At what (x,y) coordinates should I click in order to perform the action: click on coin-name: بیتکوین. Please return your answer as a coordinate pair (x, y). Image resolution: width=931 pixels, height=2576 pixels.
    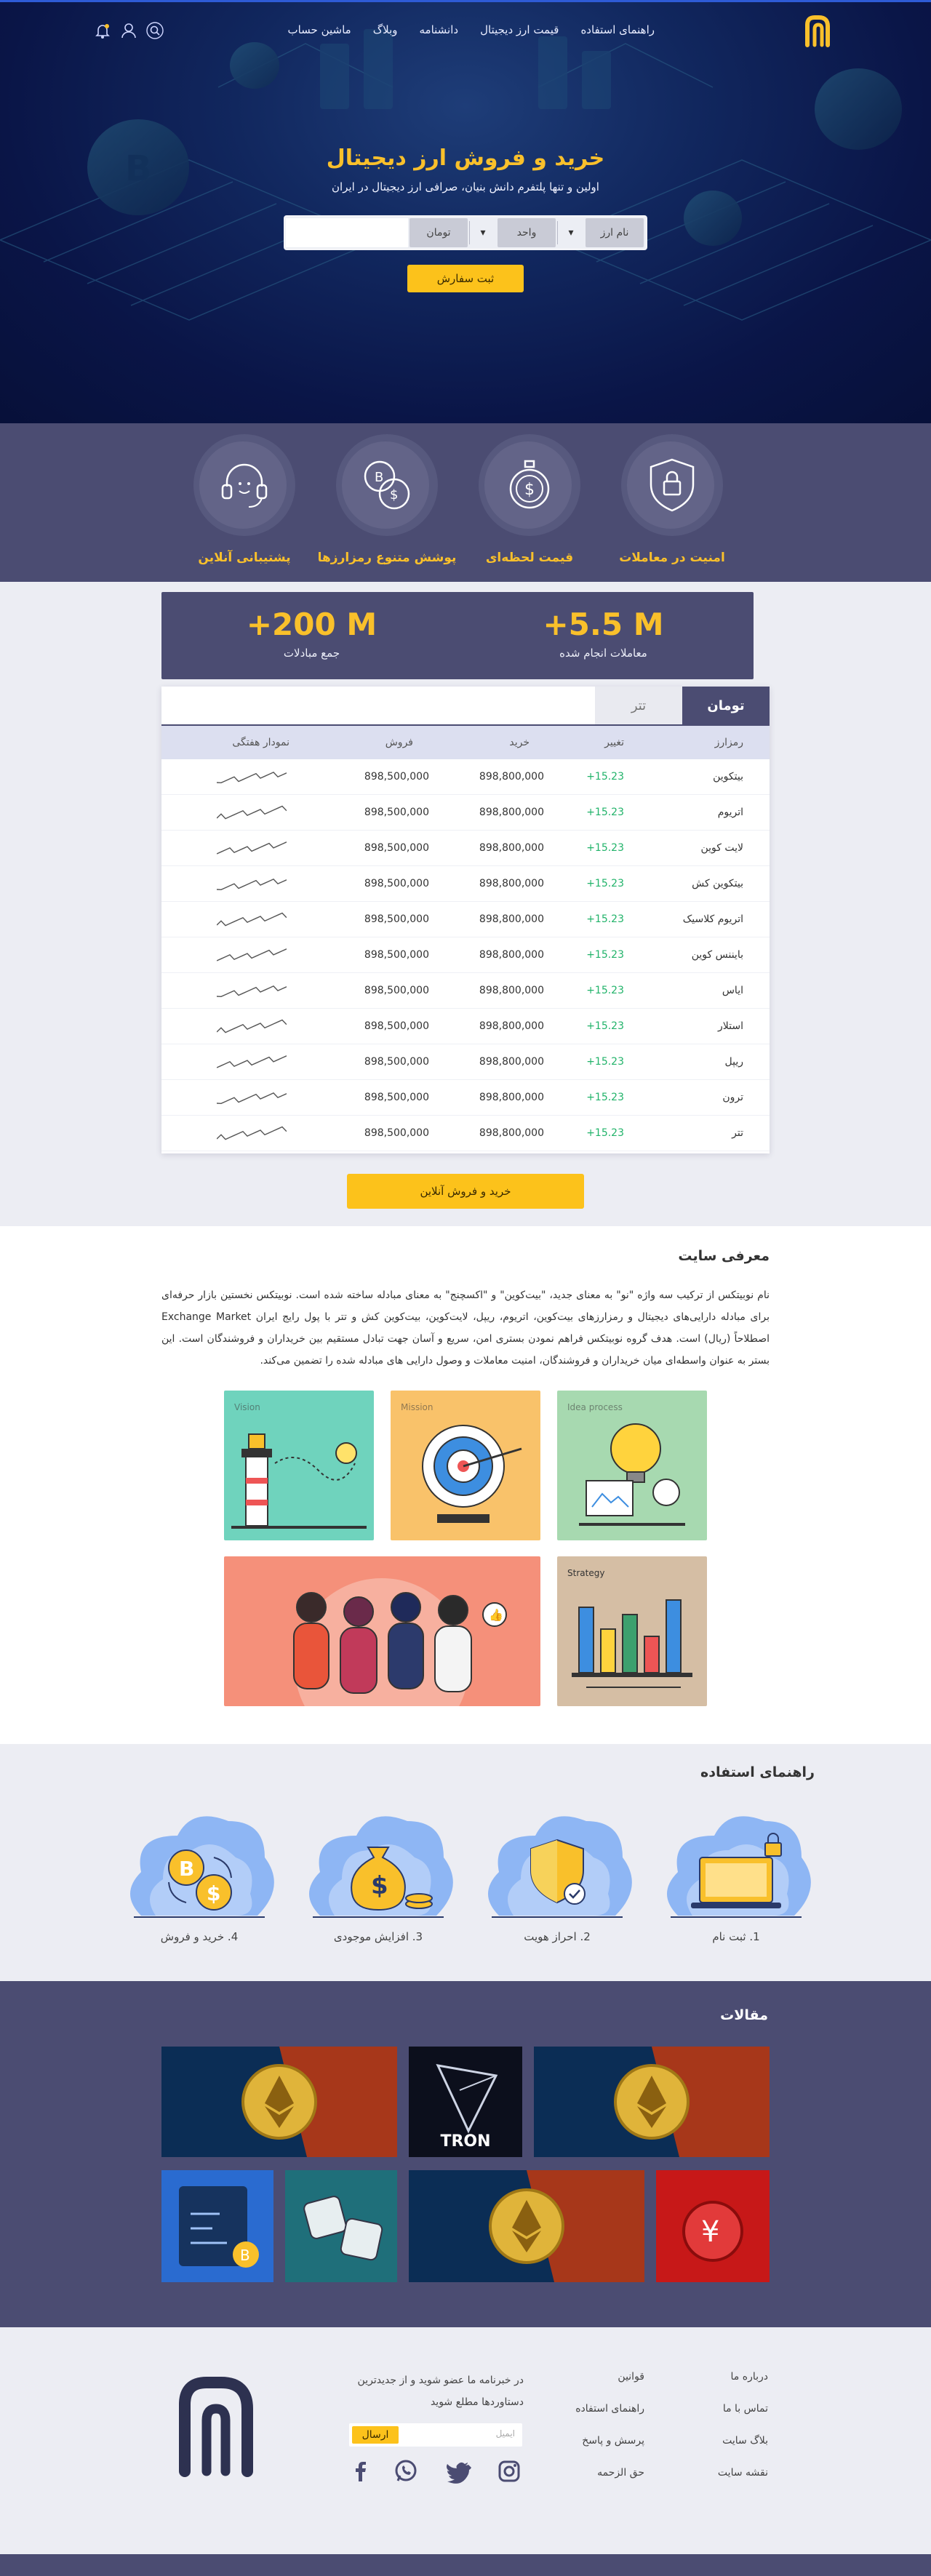
    Looking at the image, I should click on (728, 777).